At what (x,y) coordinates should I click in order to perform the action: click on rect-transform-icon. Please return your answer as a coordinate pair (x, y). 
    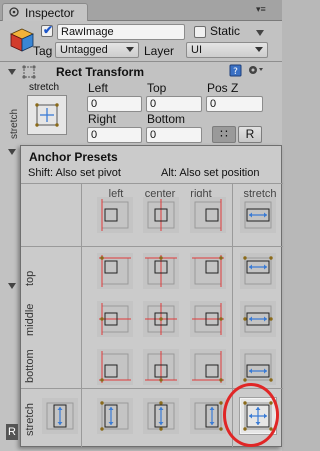
    Looking at the image, I should click on (29, 72).